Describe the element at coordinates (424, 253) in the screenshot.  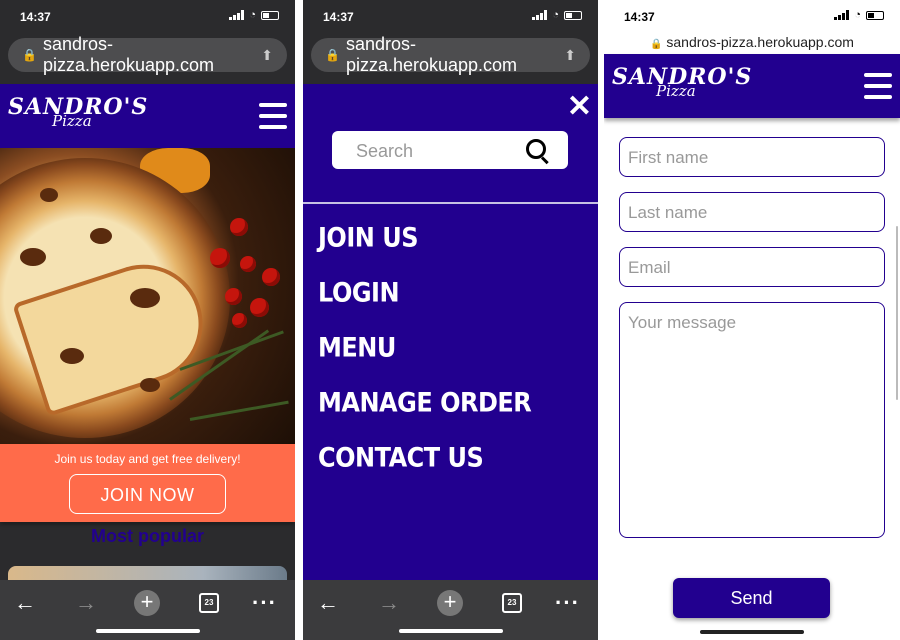
I see `menu-item-join-us: JOIN US` at that location.